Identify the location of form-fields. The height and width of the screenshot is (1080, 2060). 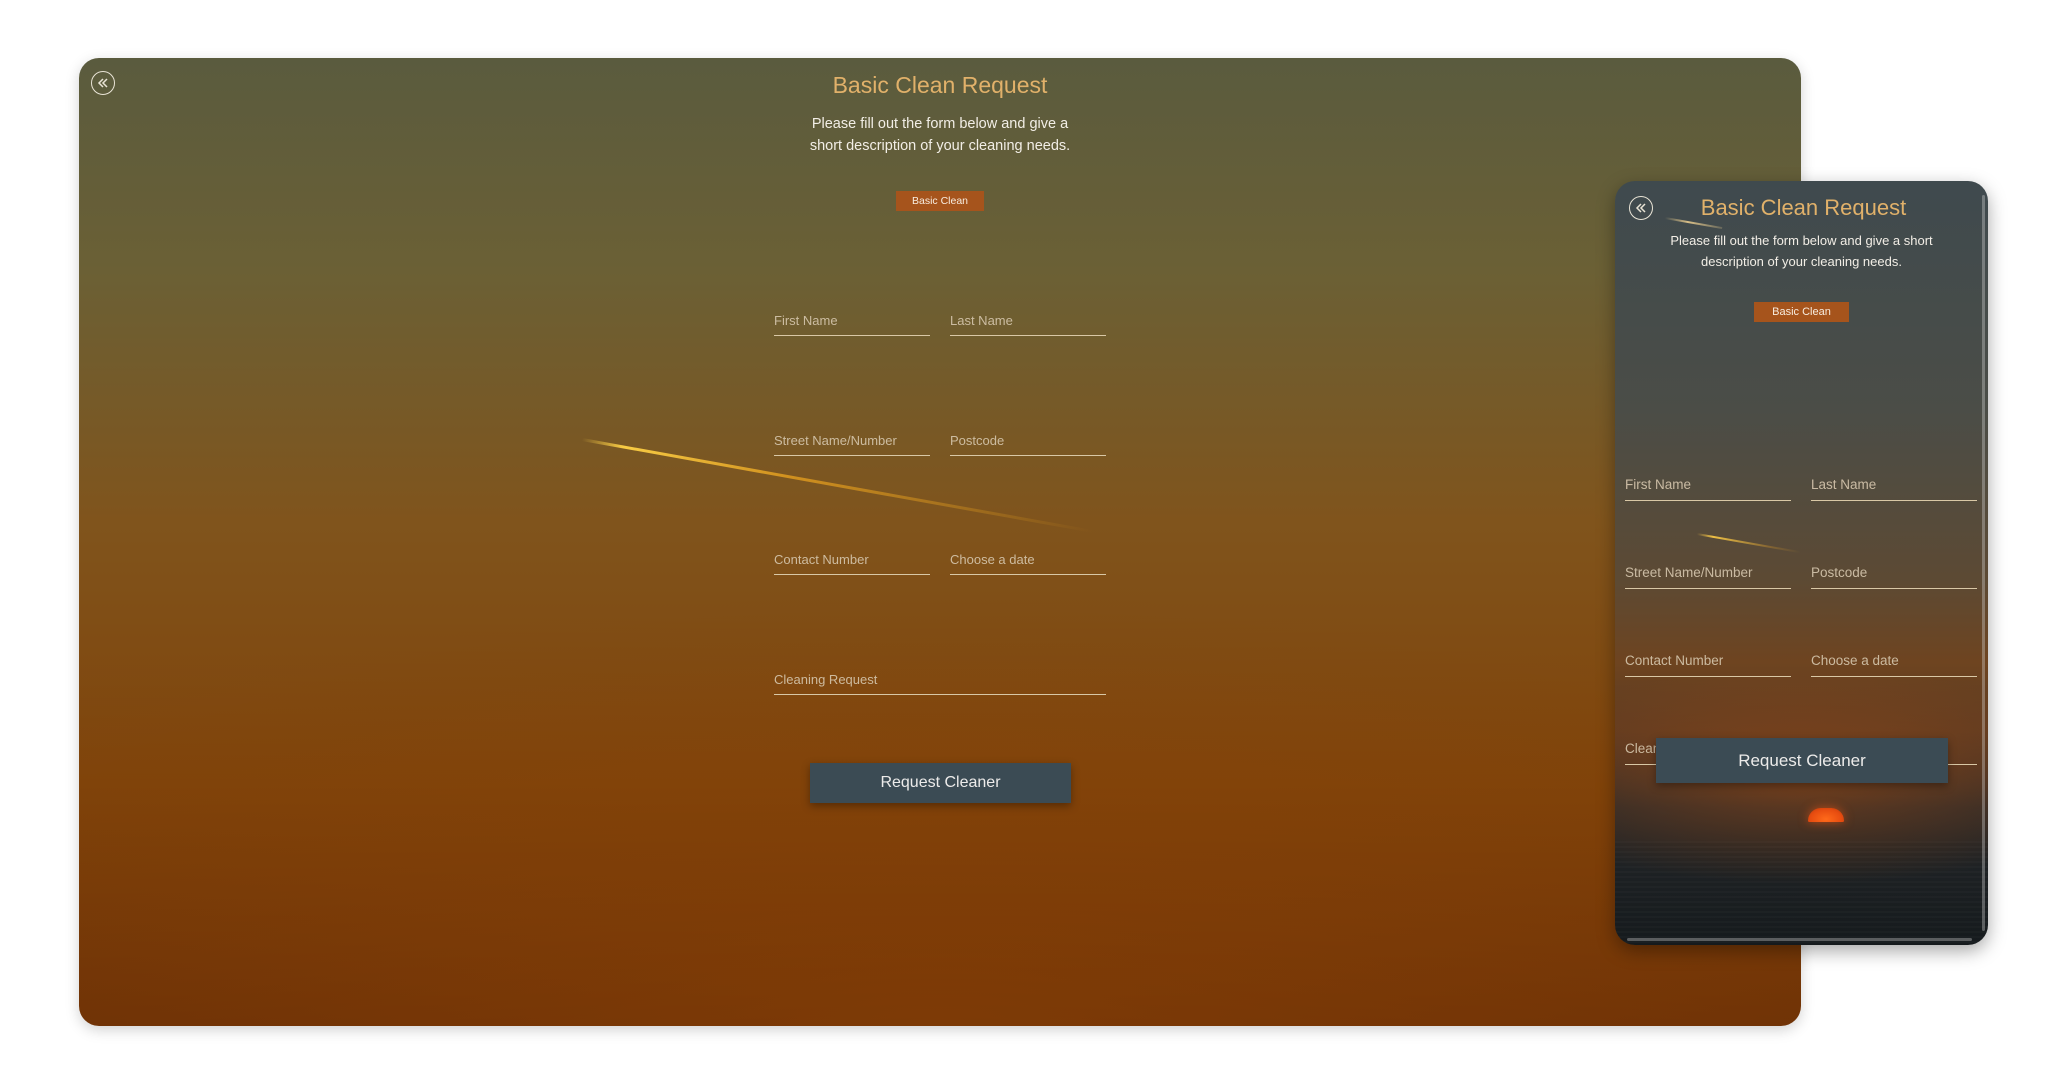
(940, 545).